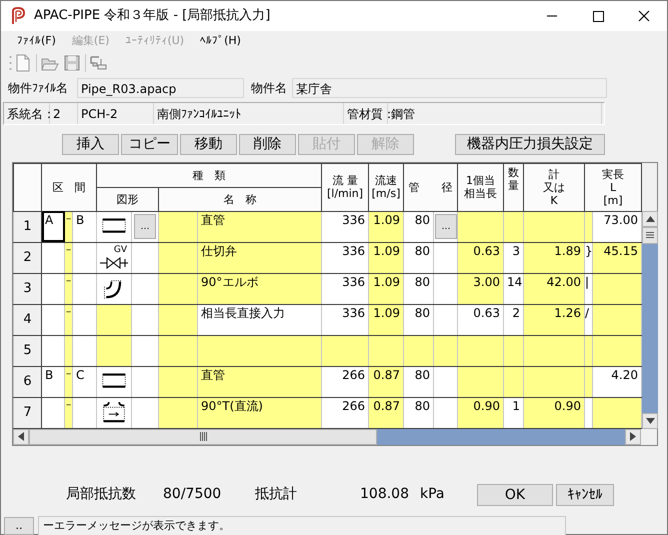 The width and height of the screenshot is (668, 535). Describe the element at coordinates (260, 288) in the screenshot. I see `table-cell: 90°エルボ` at that location.